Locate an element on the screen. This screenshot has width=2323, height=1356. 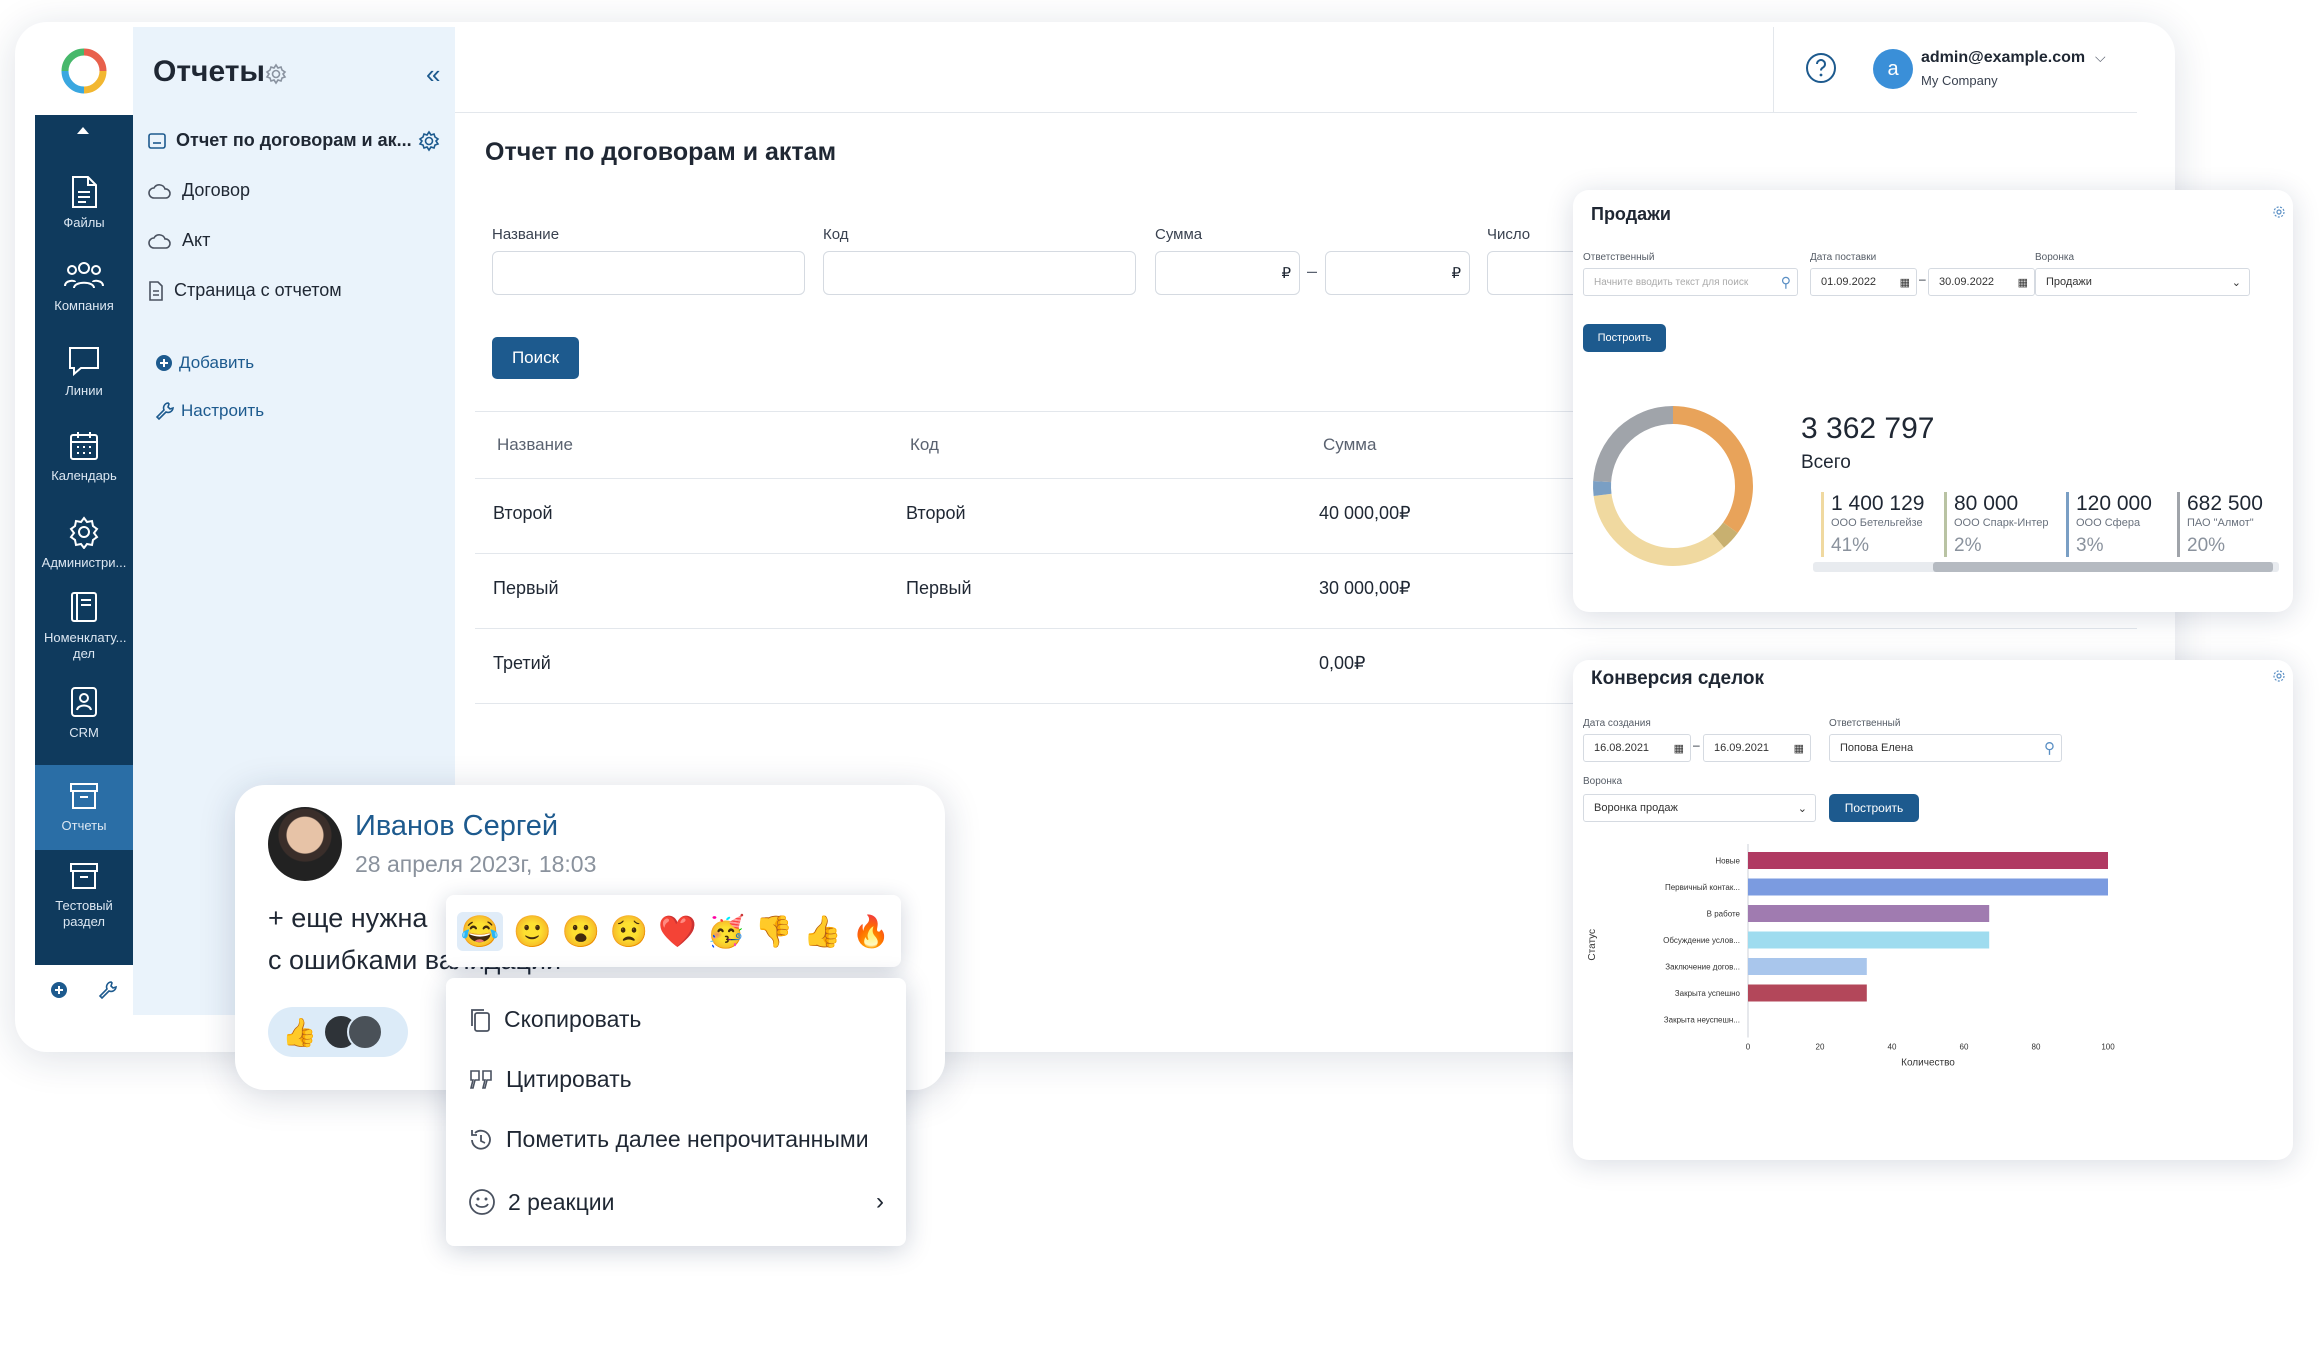
rail-item-nomenclature: Номенклату... дел is located at coordinates (84, 626).